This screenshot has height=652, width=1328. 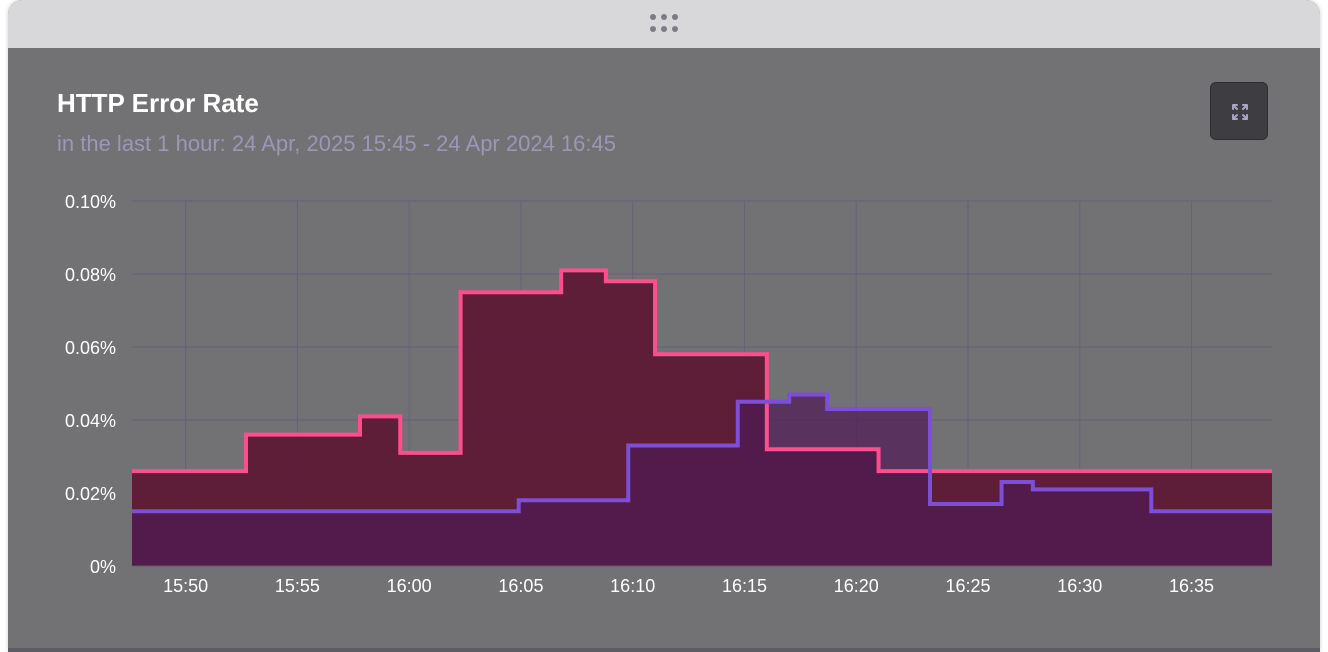 I want to click on x-tick-label: 15:50, so click(x=185, y=586).